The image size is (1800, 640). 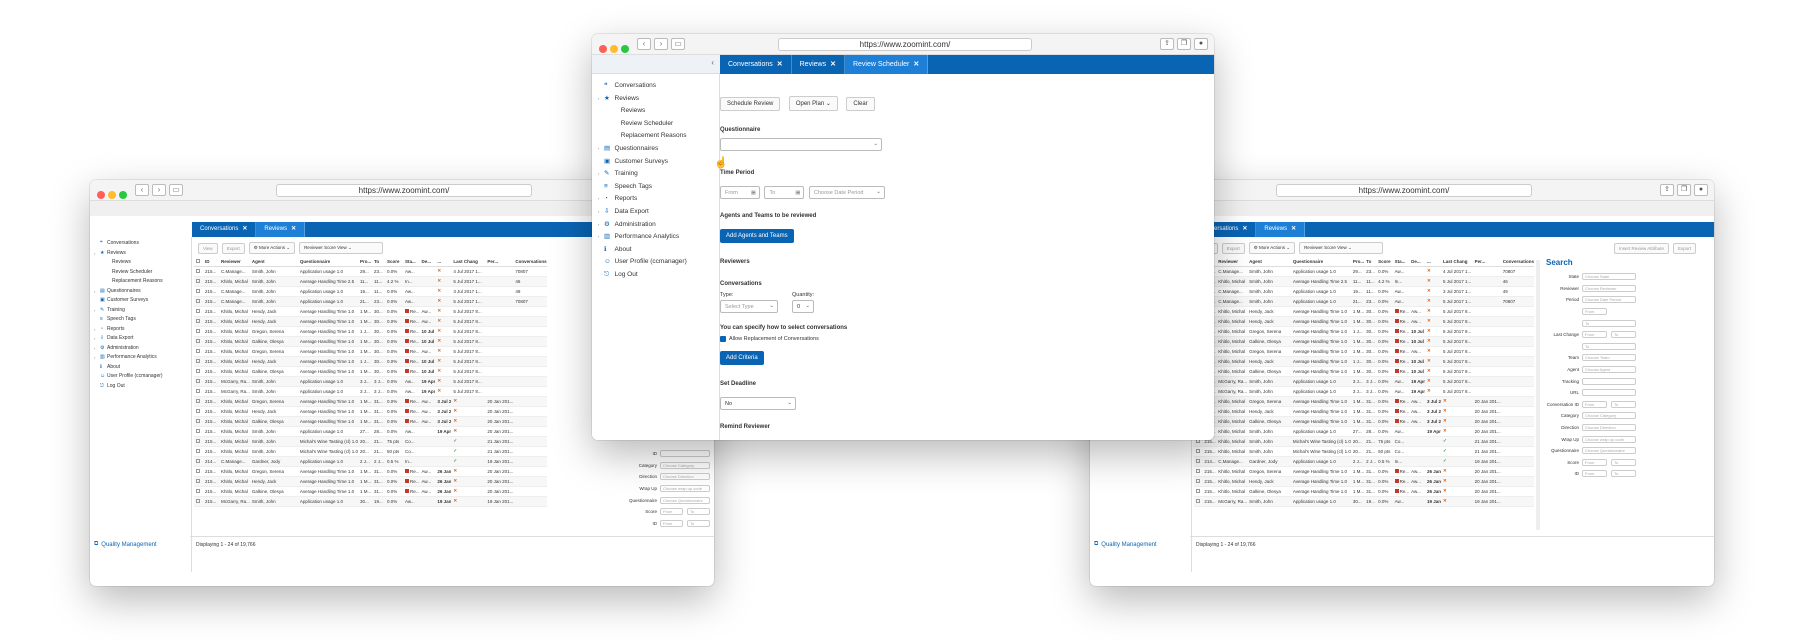 What do you see at coordinates (1609, 358) in the screenshot?
I see `filter-input: Choose Team` at bounding box center [1609, 358].